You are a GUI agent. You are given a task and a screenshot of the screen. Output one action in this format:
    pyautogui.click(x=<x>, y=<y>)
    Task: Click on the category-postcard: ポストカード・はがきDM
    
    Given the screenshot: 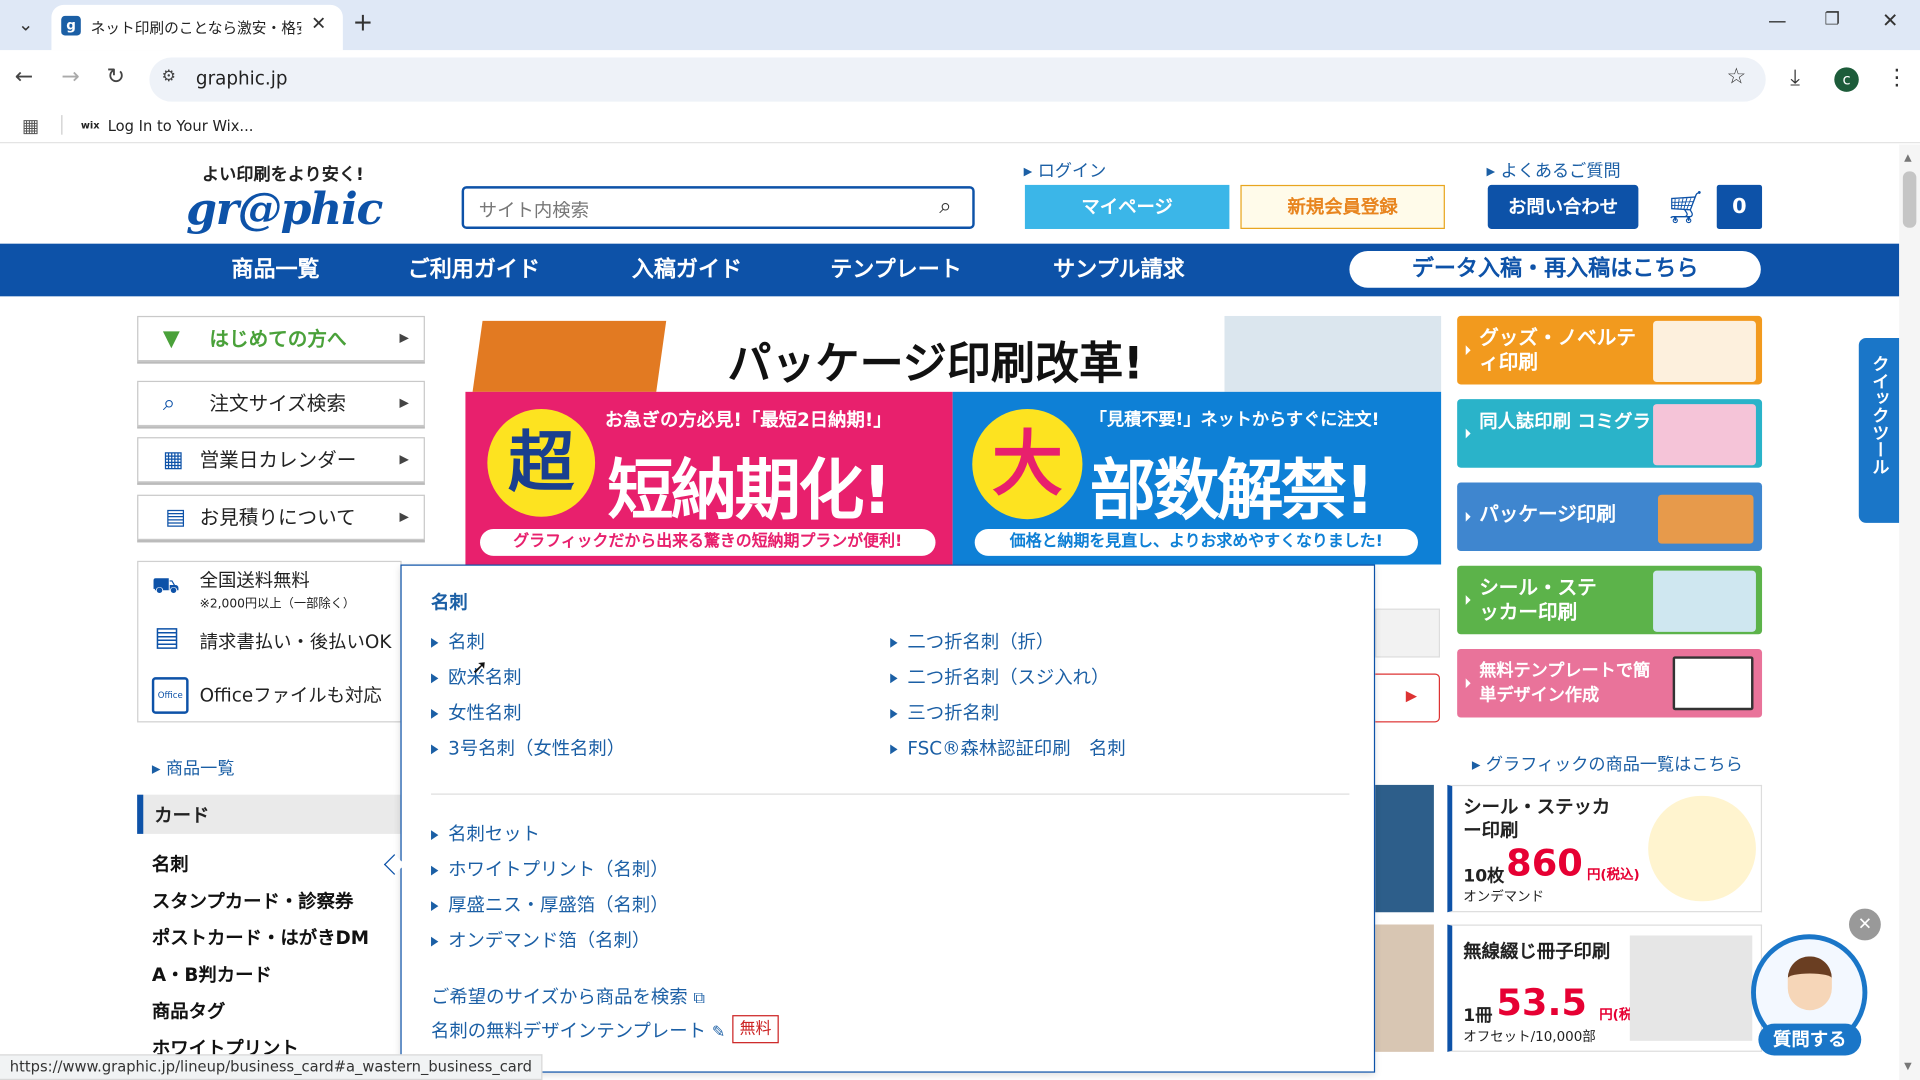 What is the action you would take?
    pyautogui.click(x=260, y=937)
    